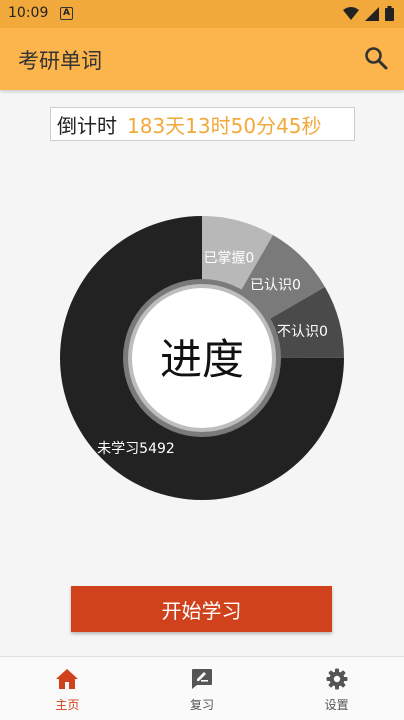 The height and width of the screenshot is (720, 404). Describe the element at coordinates (202, 59) in the screenshot. I see `app-bar: 考研单词` at that location.